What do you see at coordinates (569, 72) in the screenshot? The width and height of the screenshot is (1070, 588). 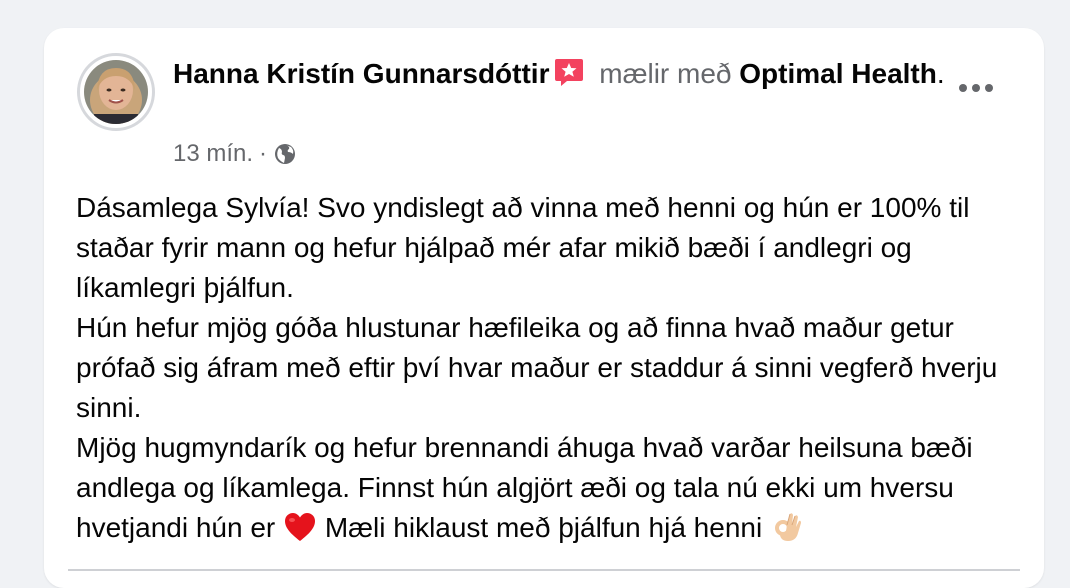 I see `recommend-star-icon` at bounding box center [569, 72].